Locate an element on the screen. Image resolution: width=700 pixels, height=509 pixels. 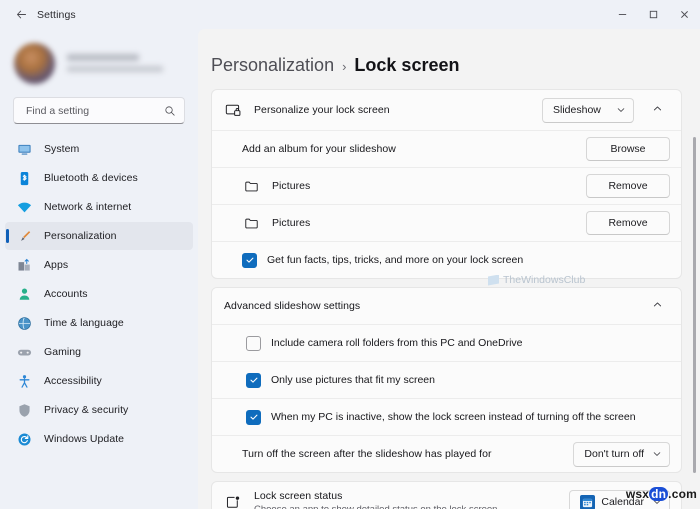
fun-facts-checkbox is located at coordinates (249, 260).